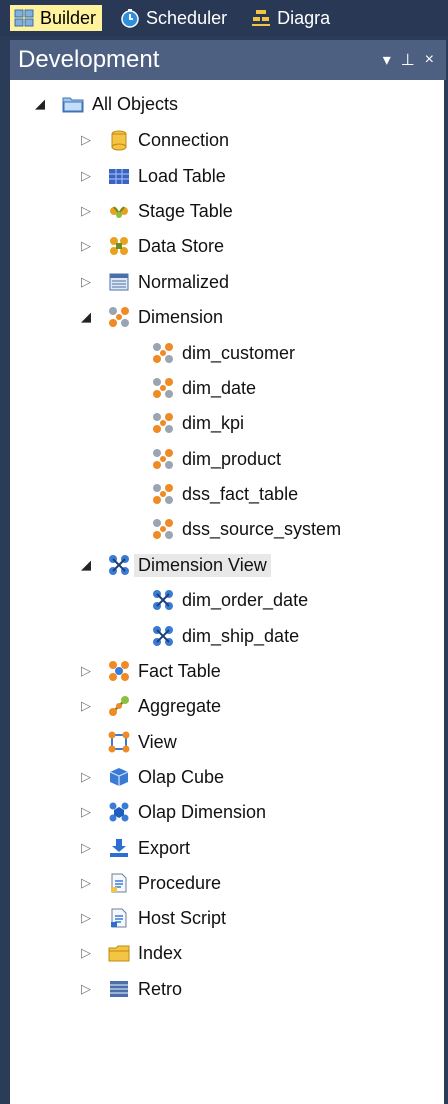 The image size is (448, 1104). I want to click on tree-leaf-dimension-view: dim_order_date, so click(230, 600).